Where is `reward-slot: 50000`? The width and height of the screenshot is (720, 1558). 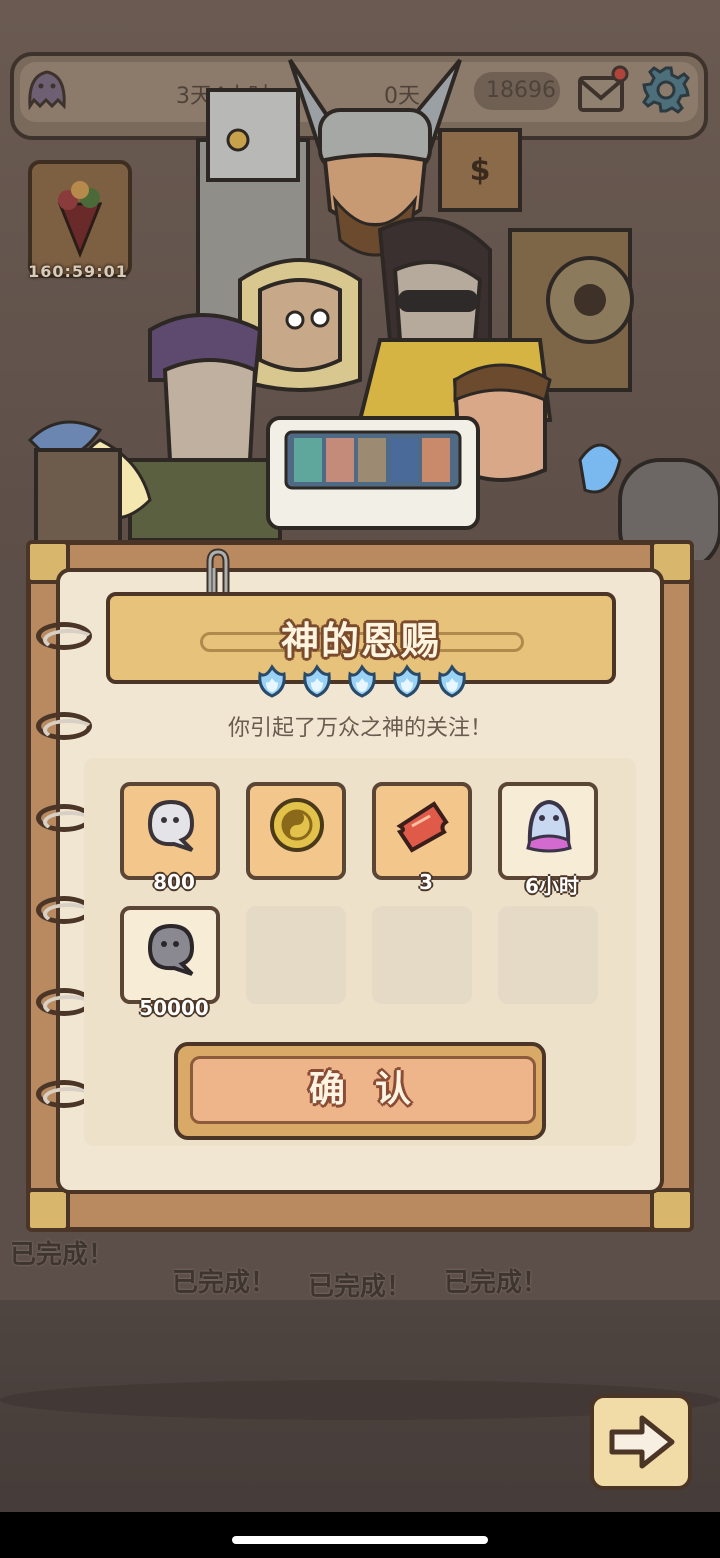
reward-slot: 50000 is located at coordinates (170, 963).